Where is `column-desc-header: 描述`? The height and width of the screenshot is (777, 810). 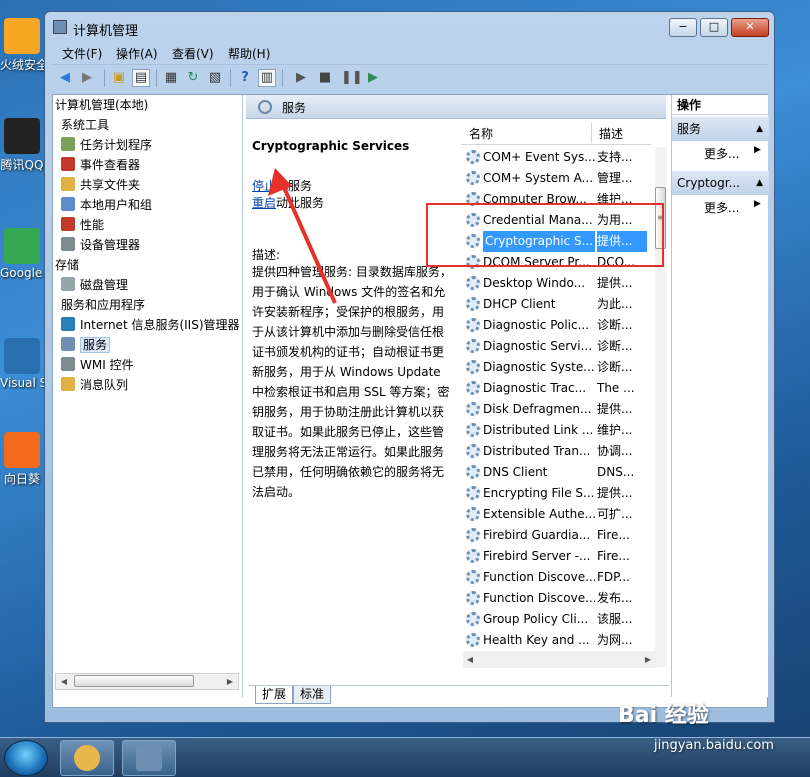
column-desc-header: 描述 is located at coordinates (611, 133).